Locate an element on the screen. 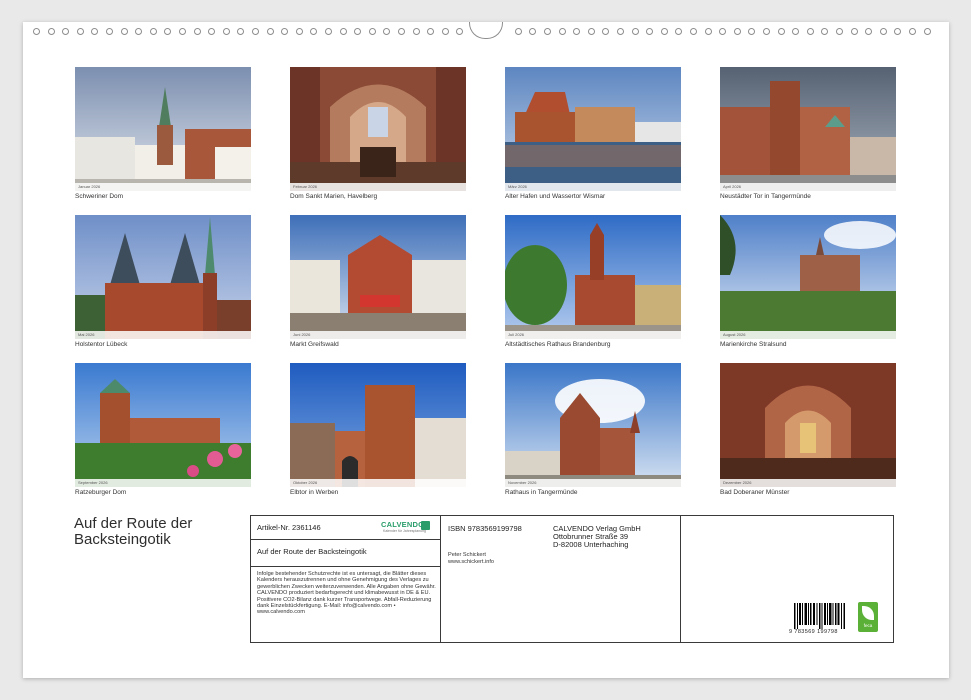 Image resolution: width=971 pixels, height=700 pixels. article-number: Artikel-Nr. 2361146 is located at coordinates (289, 527).